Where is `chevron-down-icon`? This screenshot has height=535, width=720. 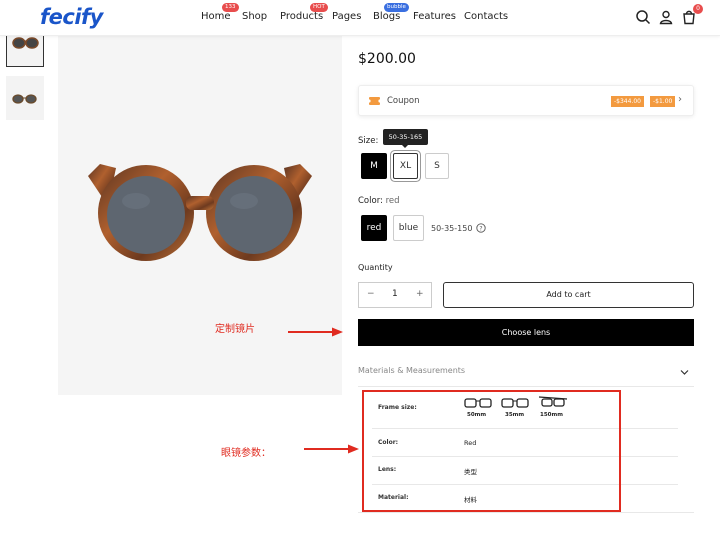 chevron-down-icon is located at coordinates (684, 372).